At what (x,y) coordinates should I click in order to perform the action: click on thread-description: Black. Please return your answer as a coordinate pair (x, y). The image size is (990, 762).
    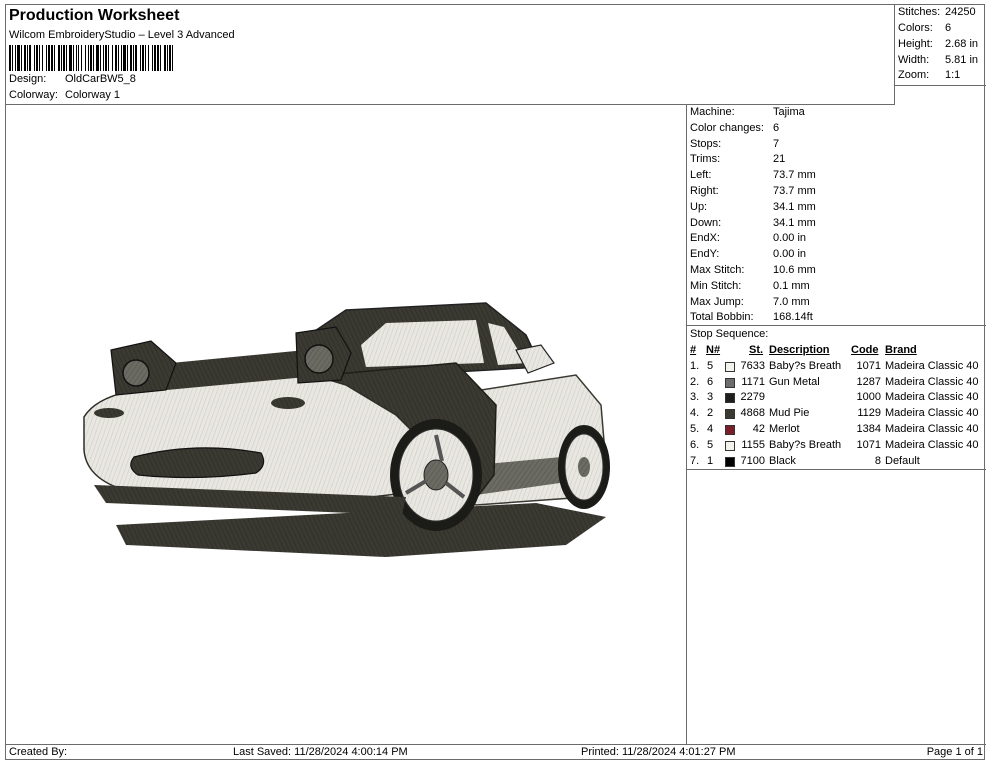
    Looking at the image, I should click on (782, 460).